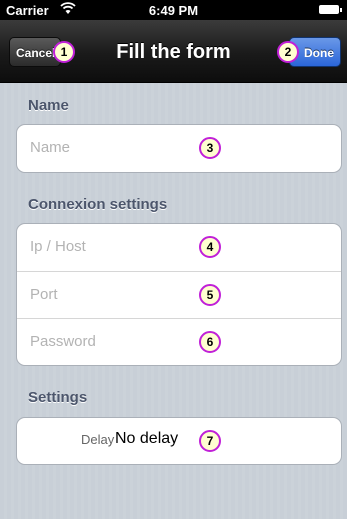 The height and width of the screenshot is (519, 347). I want to click on port-field: Port 5, so click(179, 294).